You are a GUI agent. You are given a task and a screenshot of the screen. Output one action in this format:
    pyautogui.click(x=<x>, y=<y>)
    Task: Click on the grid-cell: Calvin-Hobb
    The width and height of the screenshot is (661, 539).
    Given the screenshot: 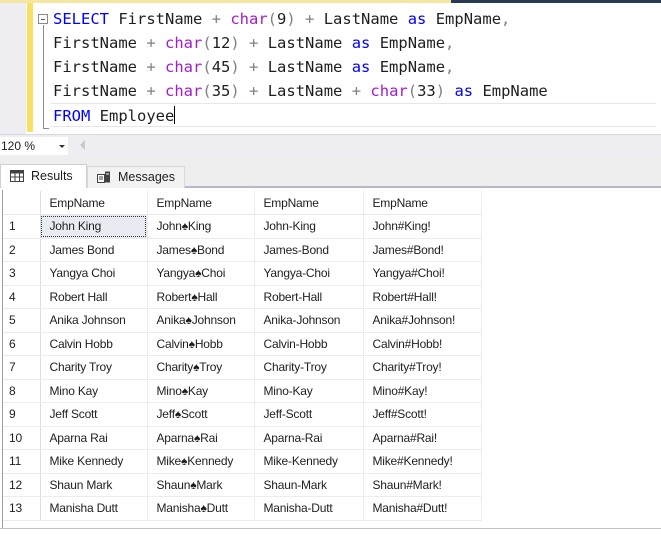 What is the action you would take?
    pyautogui.click(x=309, y=344)
    